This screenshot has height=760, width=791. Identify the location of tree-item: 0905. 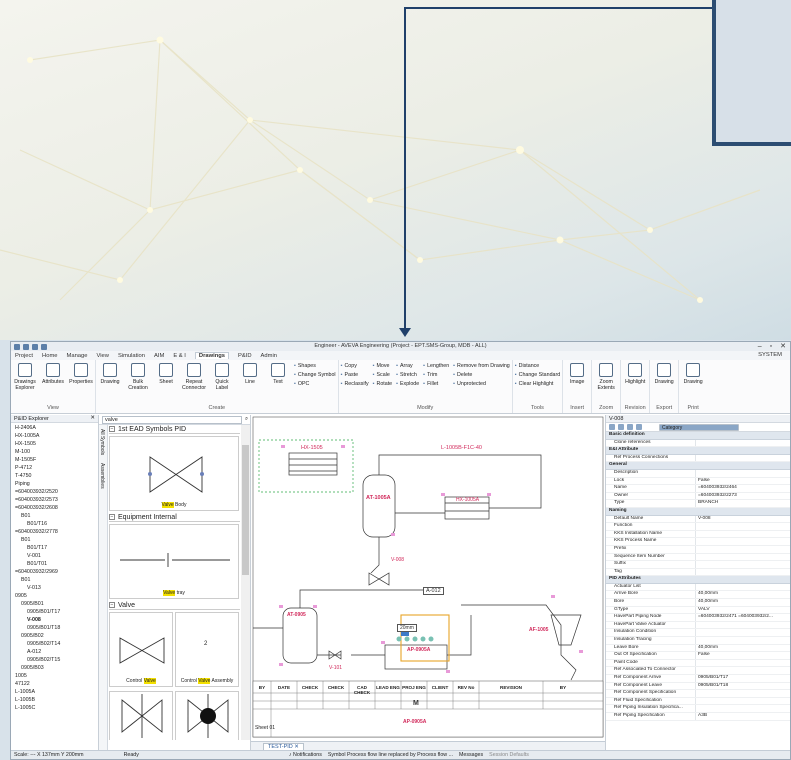
(54, 596).